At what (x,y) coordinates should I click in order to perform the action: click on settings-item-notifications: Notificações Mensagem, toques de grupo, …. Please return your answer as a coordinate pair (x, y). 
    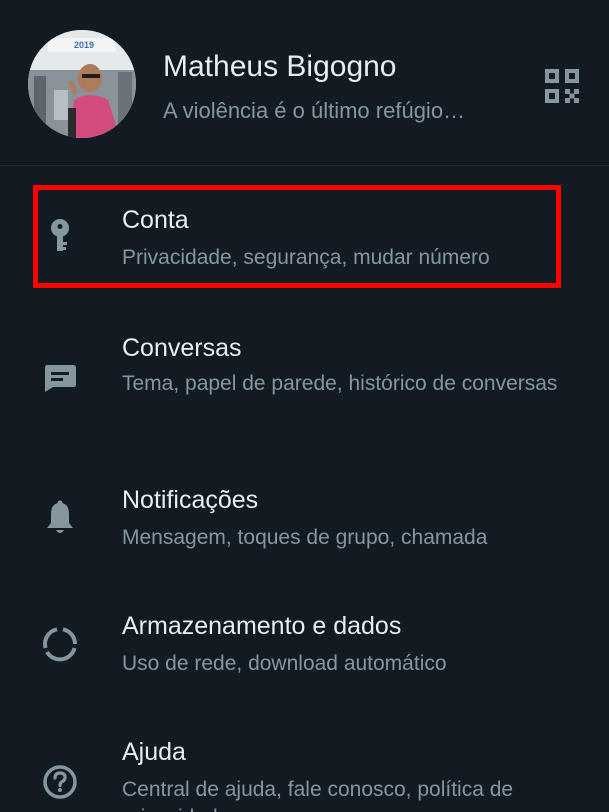
    Looking at the image, I should click on (304, 520).